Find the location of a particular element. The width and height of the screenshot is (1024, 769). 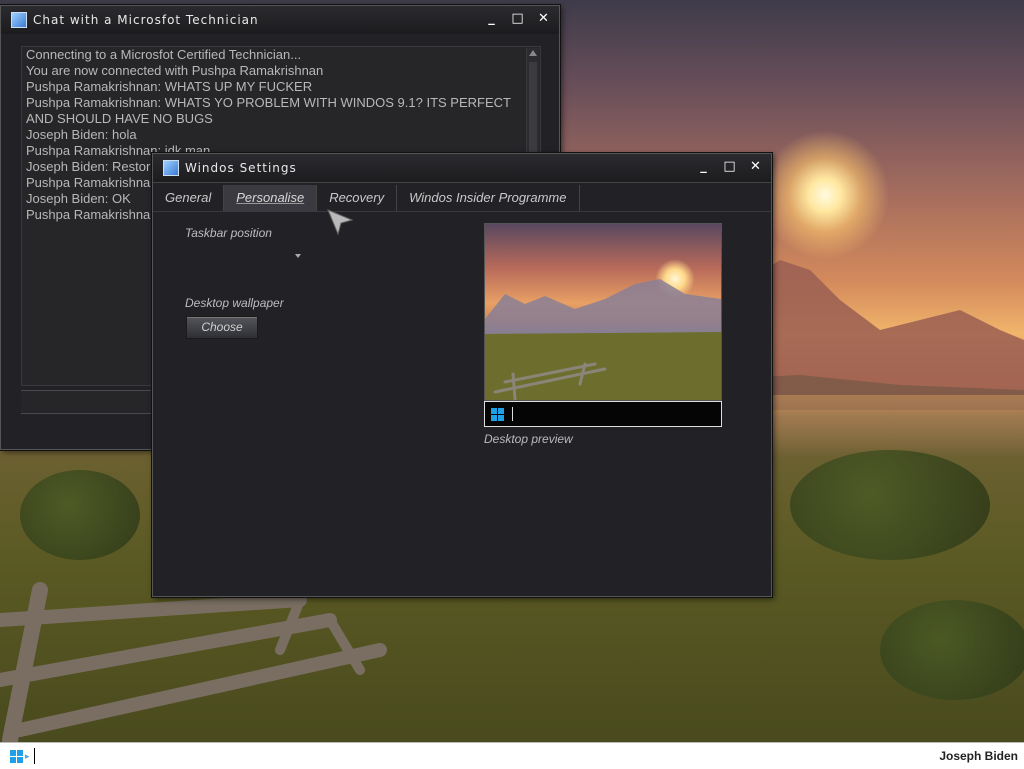

preview-taskbar-separator is located at coordinates (512, 414).